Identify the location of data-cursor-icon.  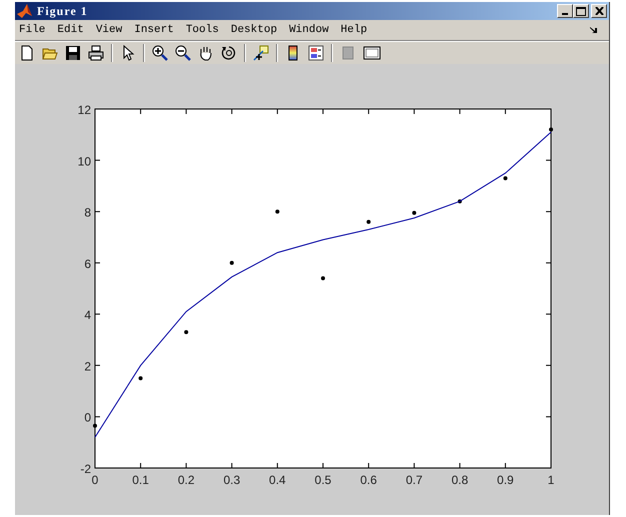
(261, 53).